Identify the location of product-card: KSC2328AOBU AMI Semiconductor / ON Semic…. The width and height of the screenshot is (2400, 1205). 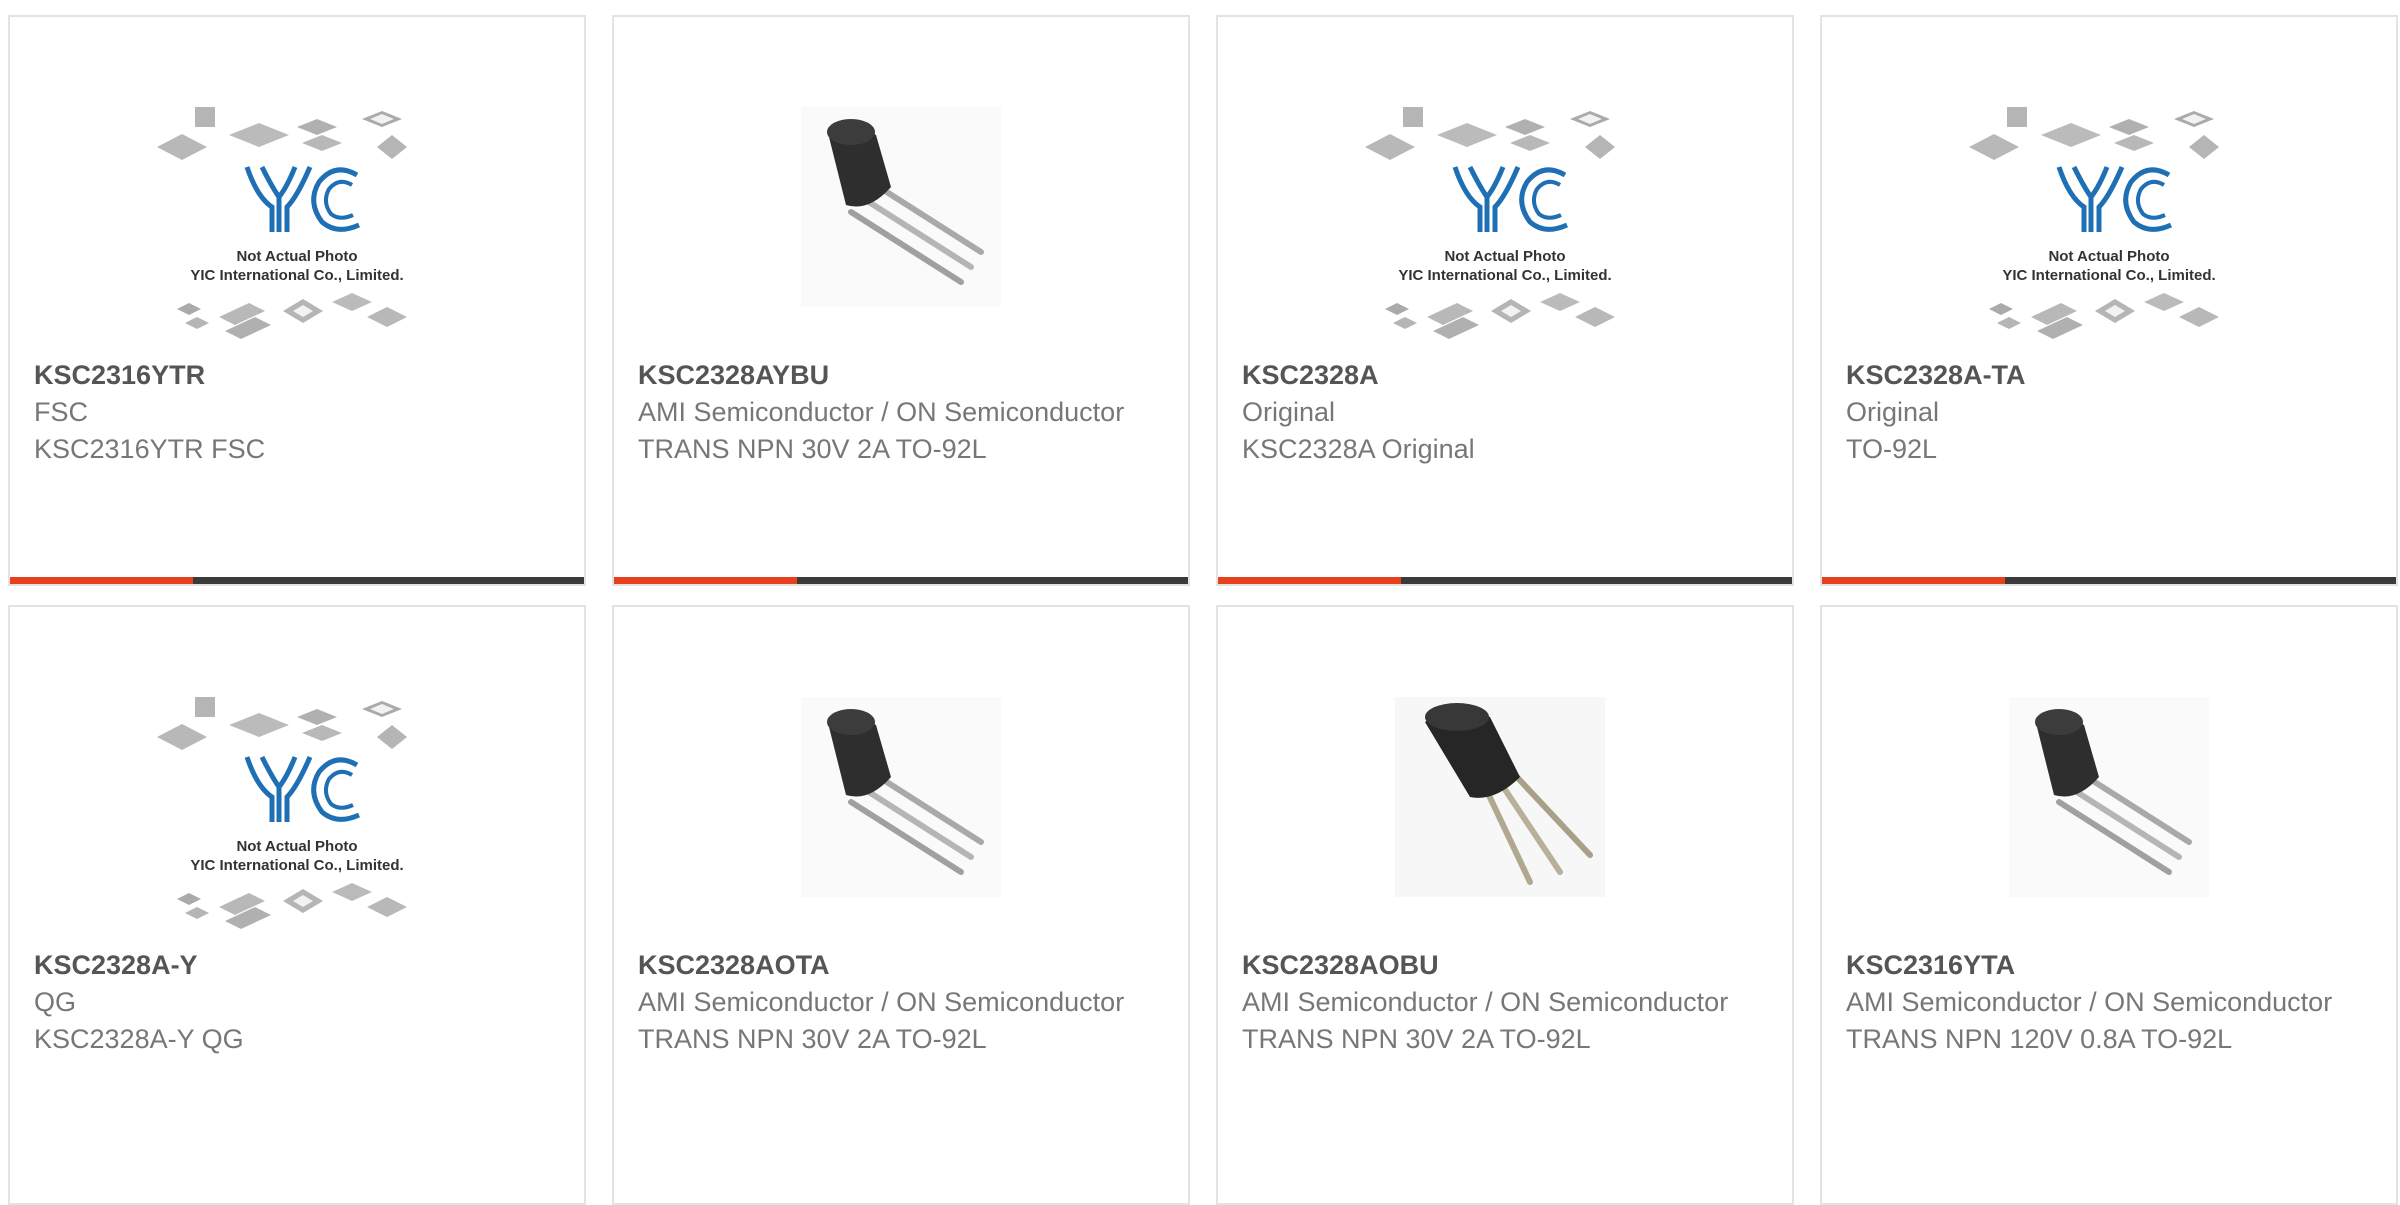
(1505, 905).